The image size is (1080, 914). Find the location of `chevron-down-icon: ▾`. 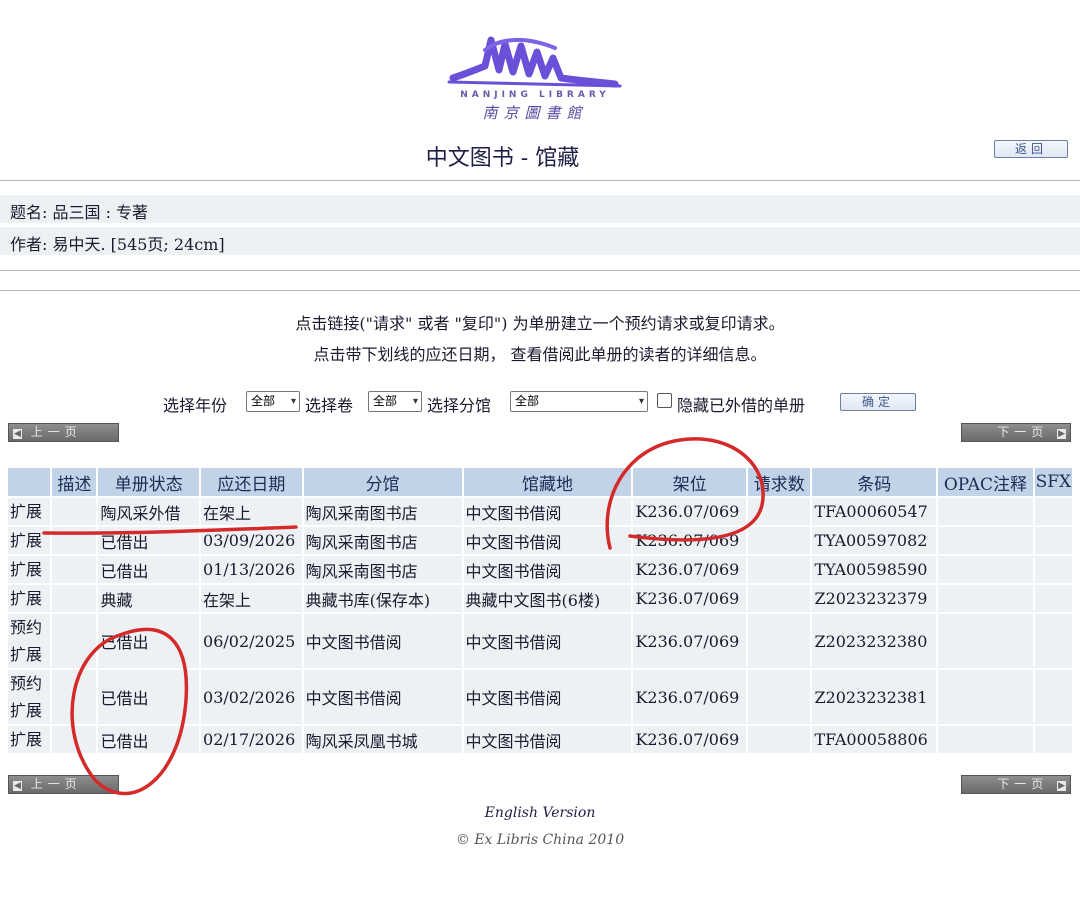

chevron-down-icon: ▾ is located at coordinates (641, 401).